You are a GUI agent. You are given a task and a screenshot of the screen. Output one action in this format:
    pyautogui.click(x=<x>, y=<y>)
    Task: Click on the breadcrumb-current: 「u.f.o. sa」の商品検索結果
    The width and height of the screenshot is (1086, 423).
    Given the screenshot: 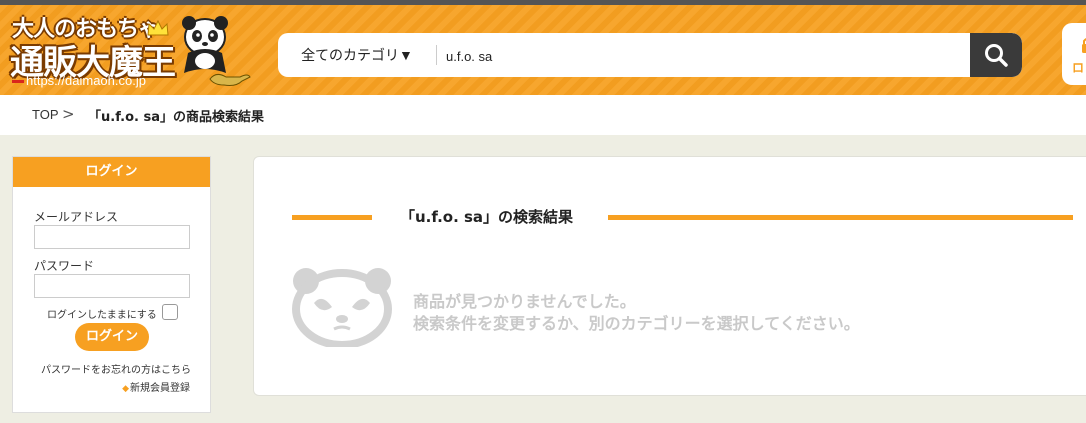 What is the action you would take?
    pyautogui.click(x=176, y=117)
    